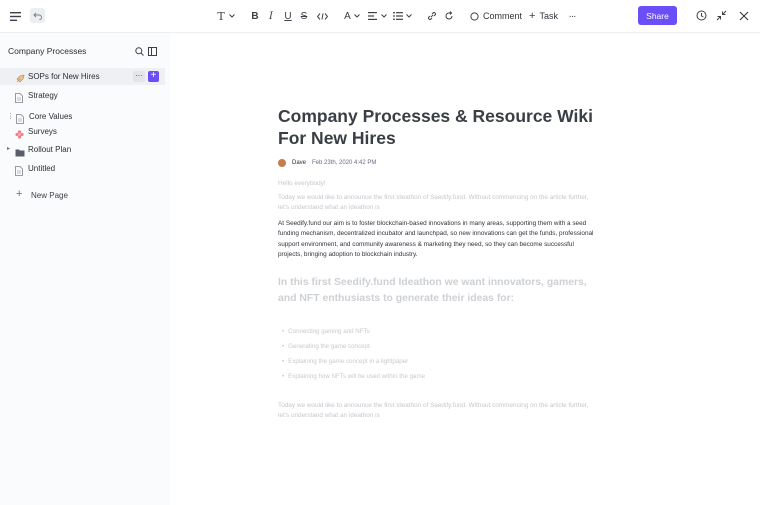  I want to click on refresh-icon, so click(449, 15).